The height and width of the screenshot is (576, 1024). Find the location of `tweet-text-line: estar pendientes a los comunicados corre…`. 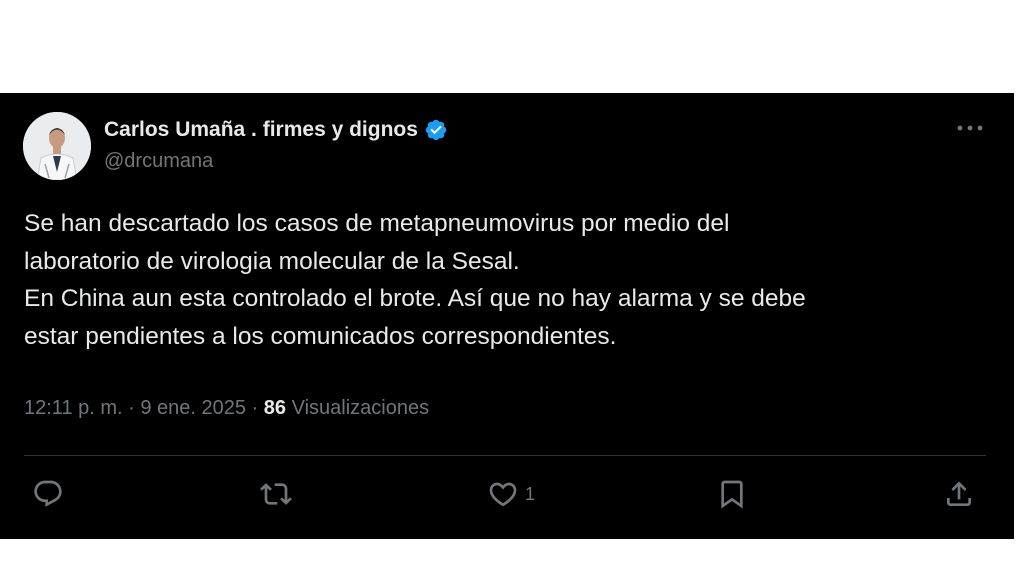

tweet-text-line: estar pendientes a los comunicados corre… is located at coordinates (320, 336).